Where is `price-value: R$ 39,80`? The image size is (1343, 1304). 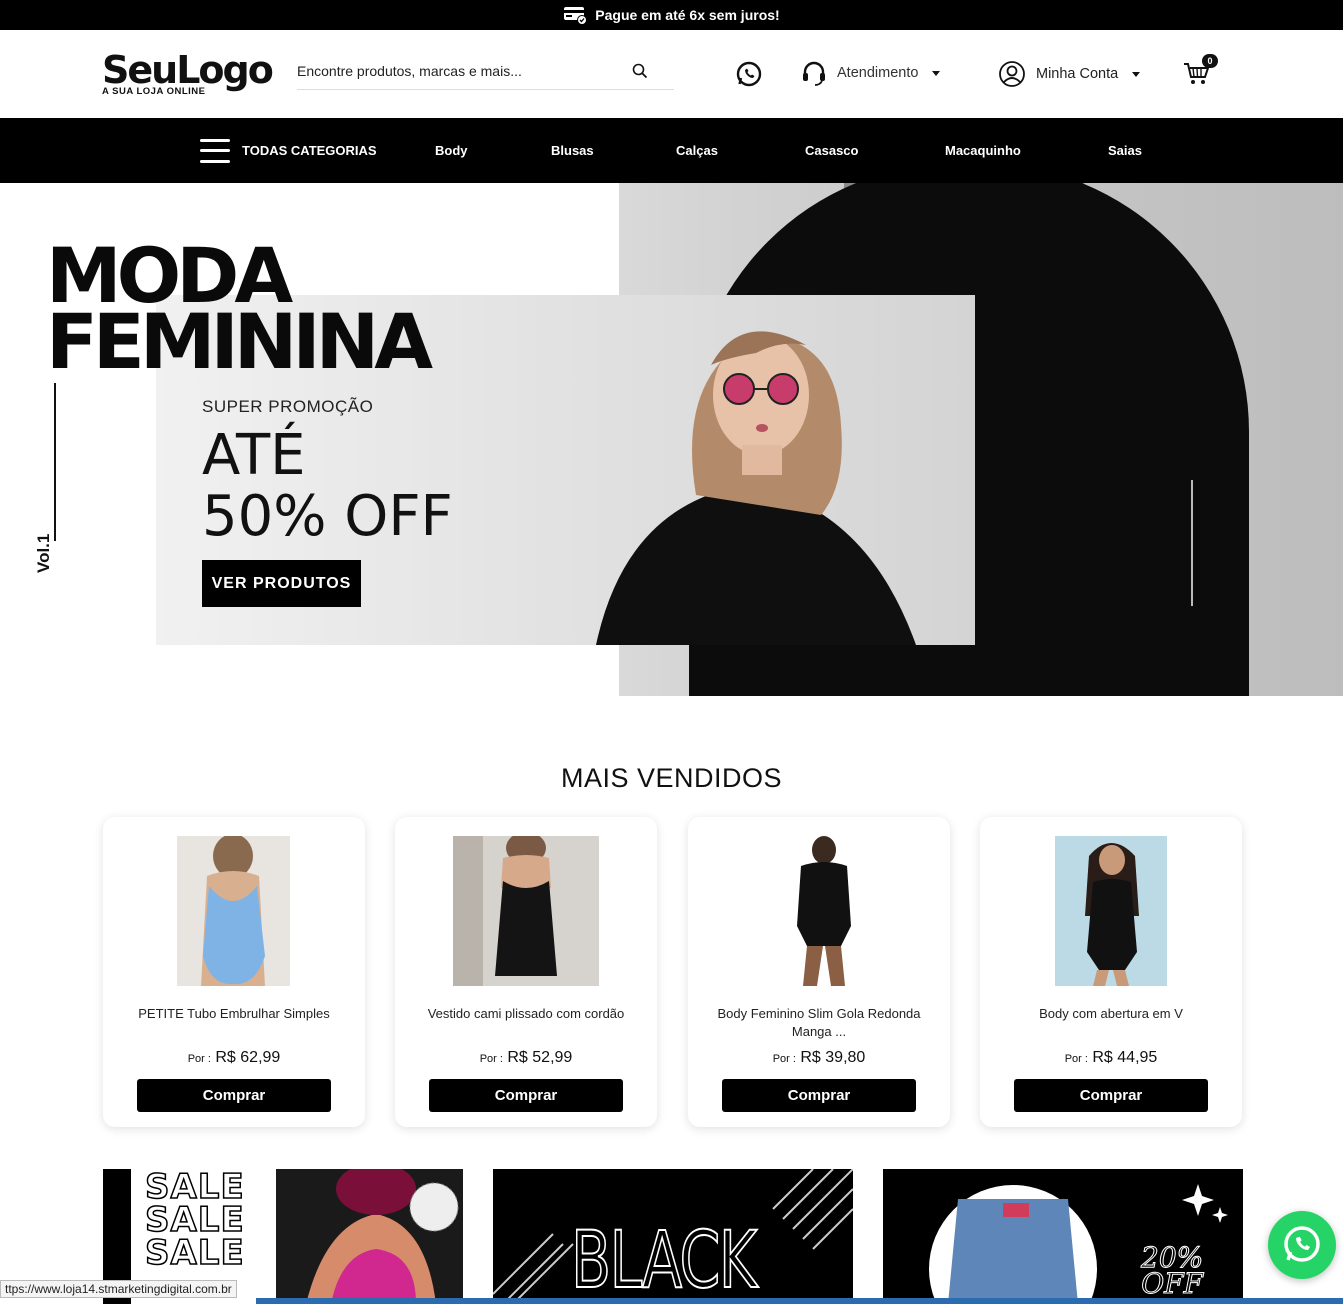
price-value: R$ 39,80 is located at coordinates (833, 1057).